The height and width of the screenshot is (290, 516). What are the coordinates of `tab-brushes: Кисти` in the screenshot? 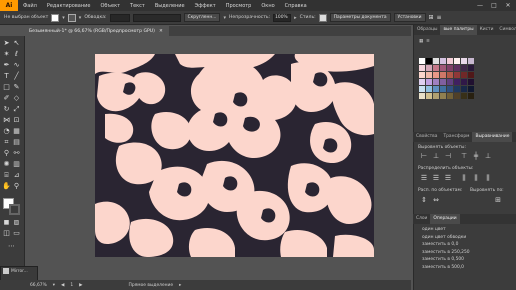 It's located at (487, 30).